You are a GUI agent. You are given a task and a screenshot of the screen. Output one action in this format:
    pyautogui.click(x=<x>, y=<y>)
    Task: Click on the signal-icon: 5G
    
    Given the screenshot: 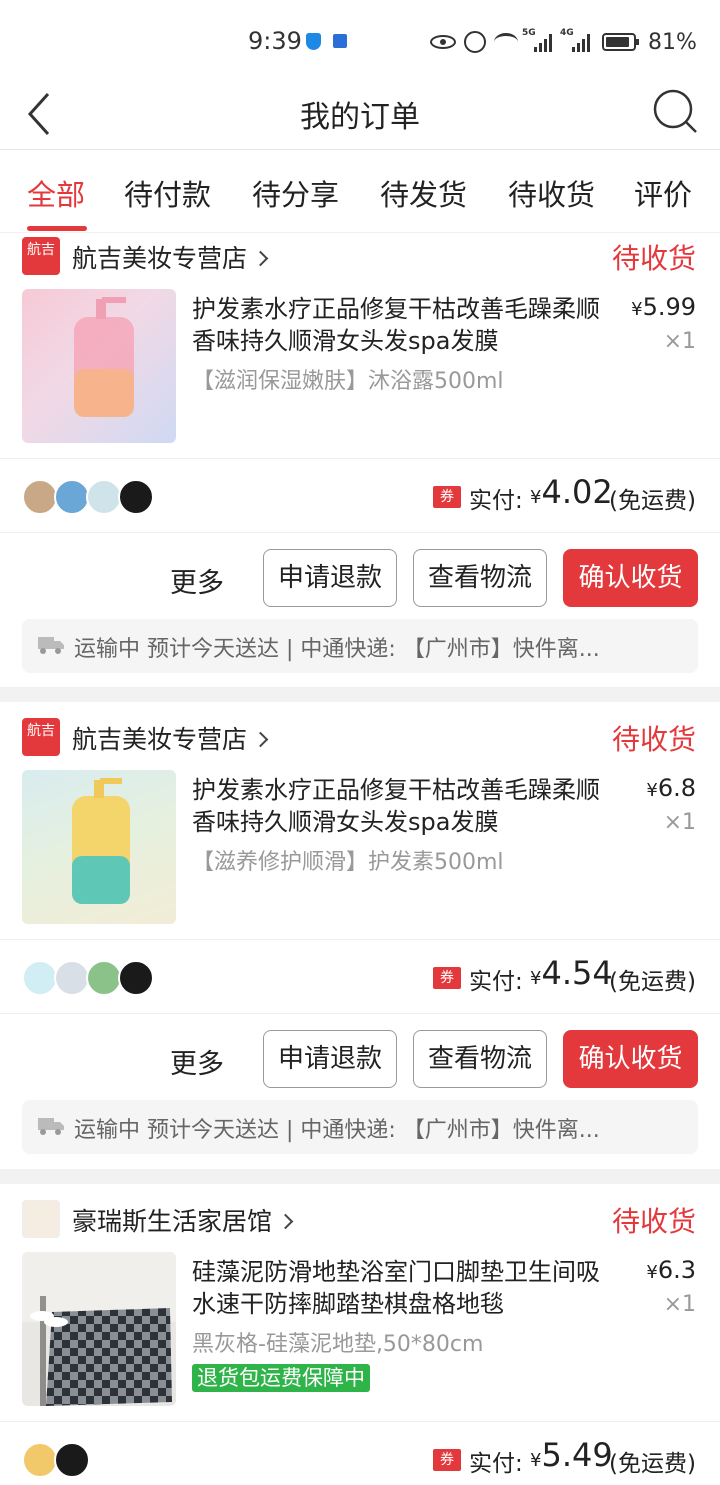 What is the action you would take?
    pyautogui.click(x=537, y=40)
    